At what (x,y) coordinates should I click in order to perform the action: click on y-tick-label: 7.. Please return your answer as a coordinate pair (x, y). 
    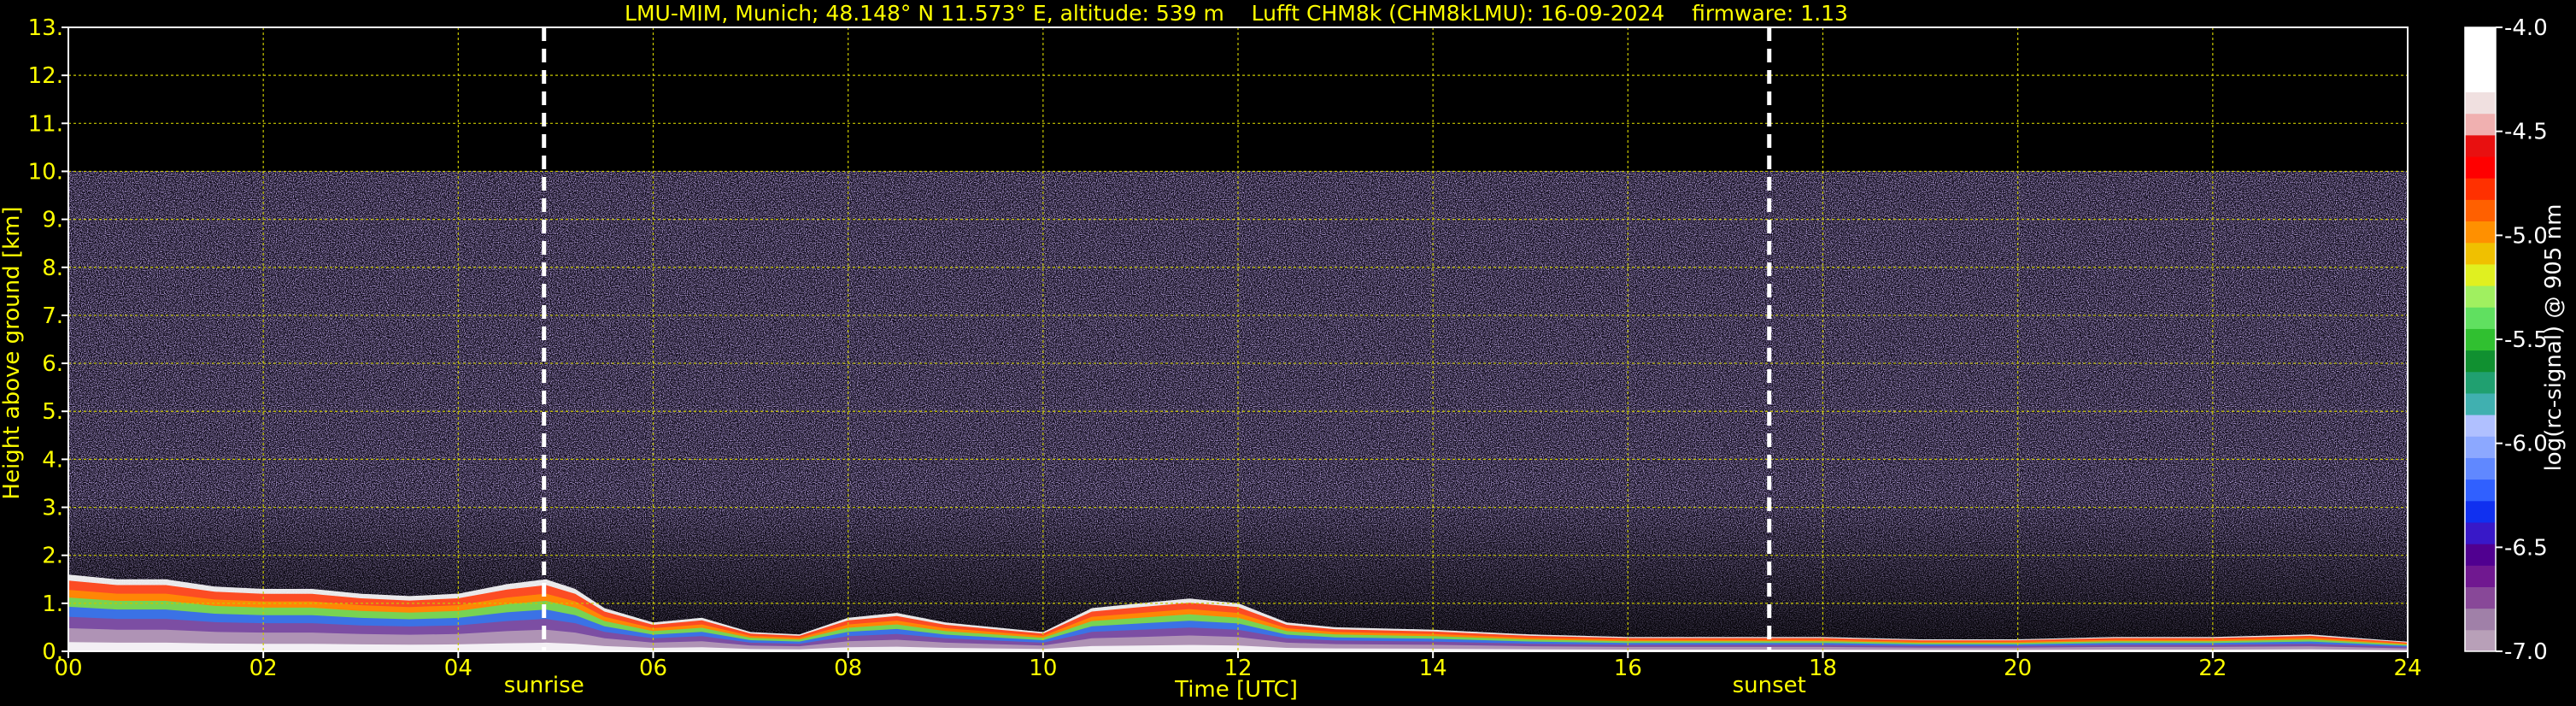
    Looking at the image, I should click on (52, 316).